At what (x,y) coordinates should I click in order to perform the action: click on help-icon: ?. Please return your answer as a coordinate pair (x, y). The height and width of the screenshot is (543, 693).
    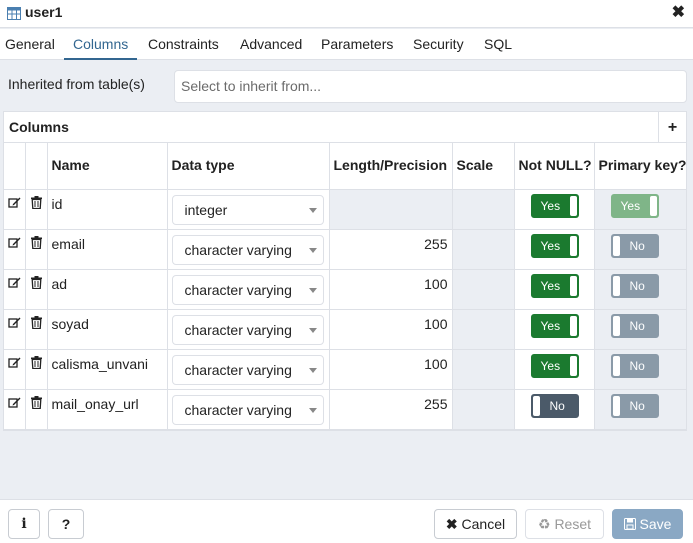
    Looking at the image, I should click on (66, 524).